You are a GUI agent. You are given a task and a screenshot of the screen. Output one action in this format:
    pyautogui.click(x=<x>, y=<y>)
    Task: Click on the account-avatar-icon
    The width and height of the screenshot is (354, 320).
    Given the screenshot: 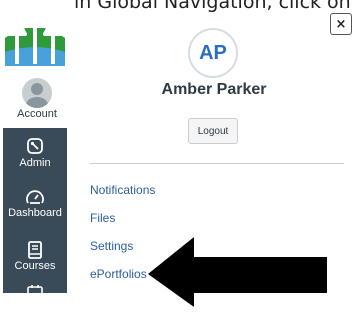 What is the action you would take?
    pyautogui.click(x=37, y=93)
    